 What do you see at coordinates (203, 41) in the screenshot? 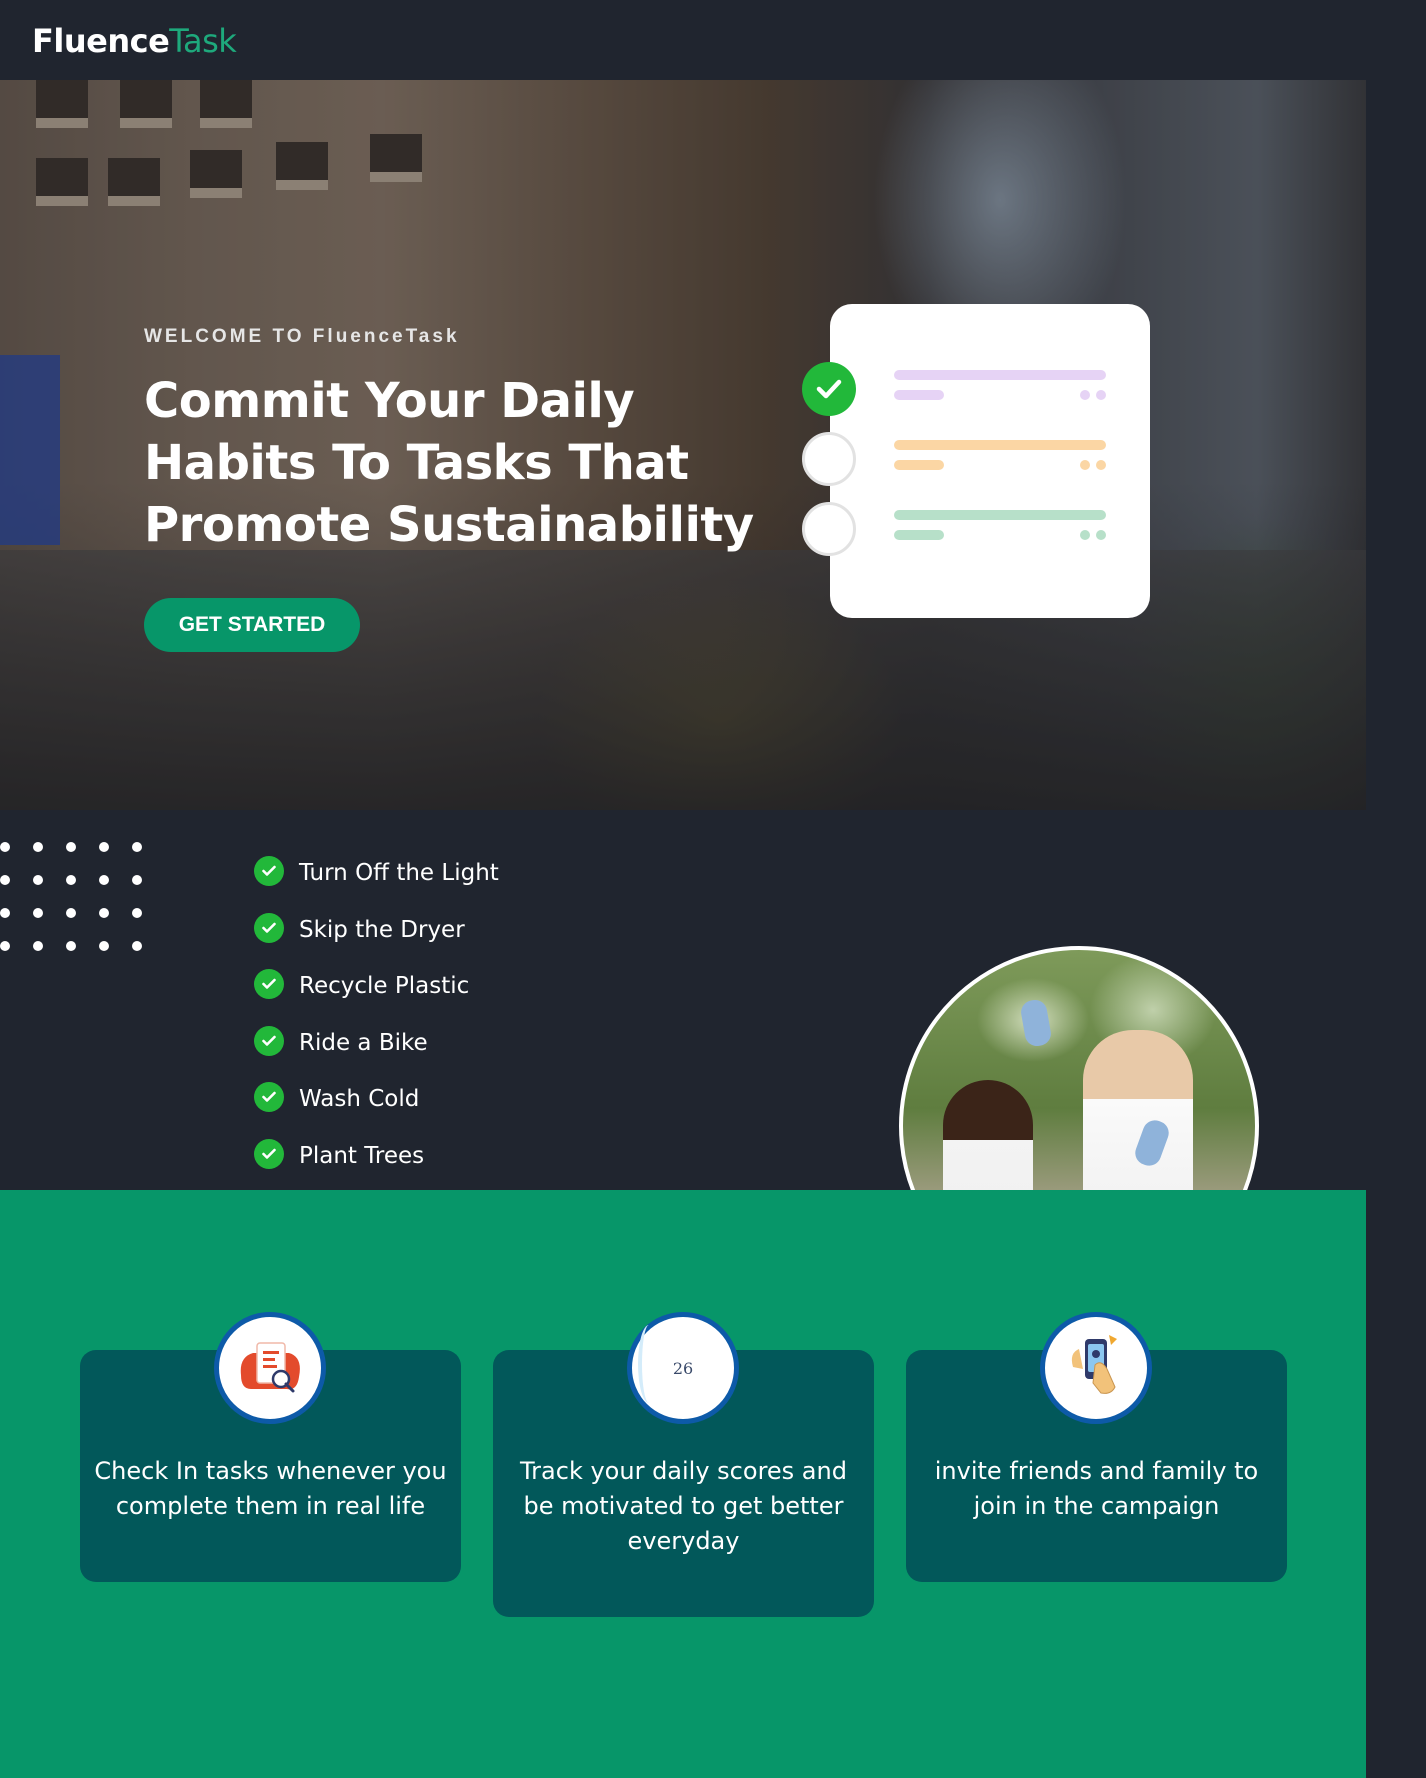
I see `brand-name-part2: Task` at bounding box center [203, 41].